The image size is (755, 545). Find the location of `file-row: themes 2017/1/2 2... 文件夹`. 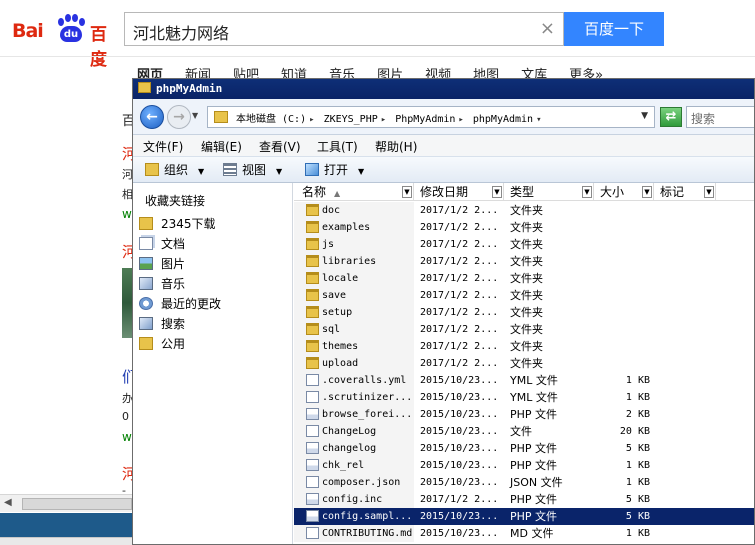

file-row: themes 2017/1/2 2... 文件夹 is located at coordinates (524, 346).